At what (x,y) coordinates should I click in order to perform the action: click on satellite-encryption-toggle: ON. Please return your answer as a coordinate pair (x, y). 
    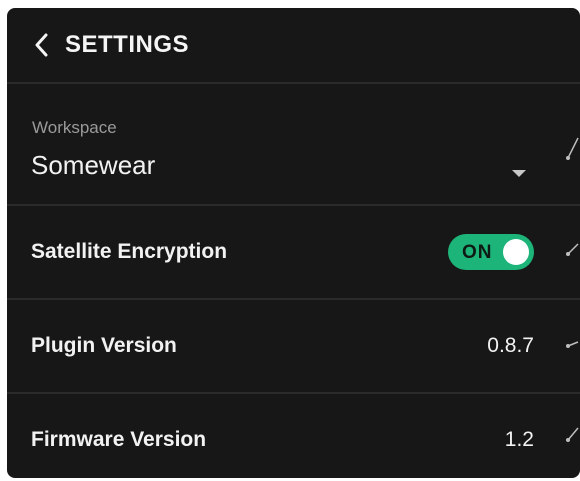
    Looking at the image, I should click on (491, 252).